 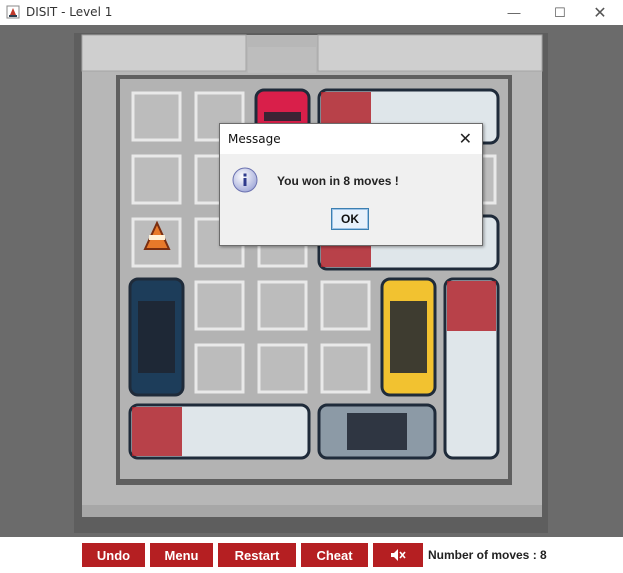 I want to click on vehicle-police-car, so click(x=156, y=337).